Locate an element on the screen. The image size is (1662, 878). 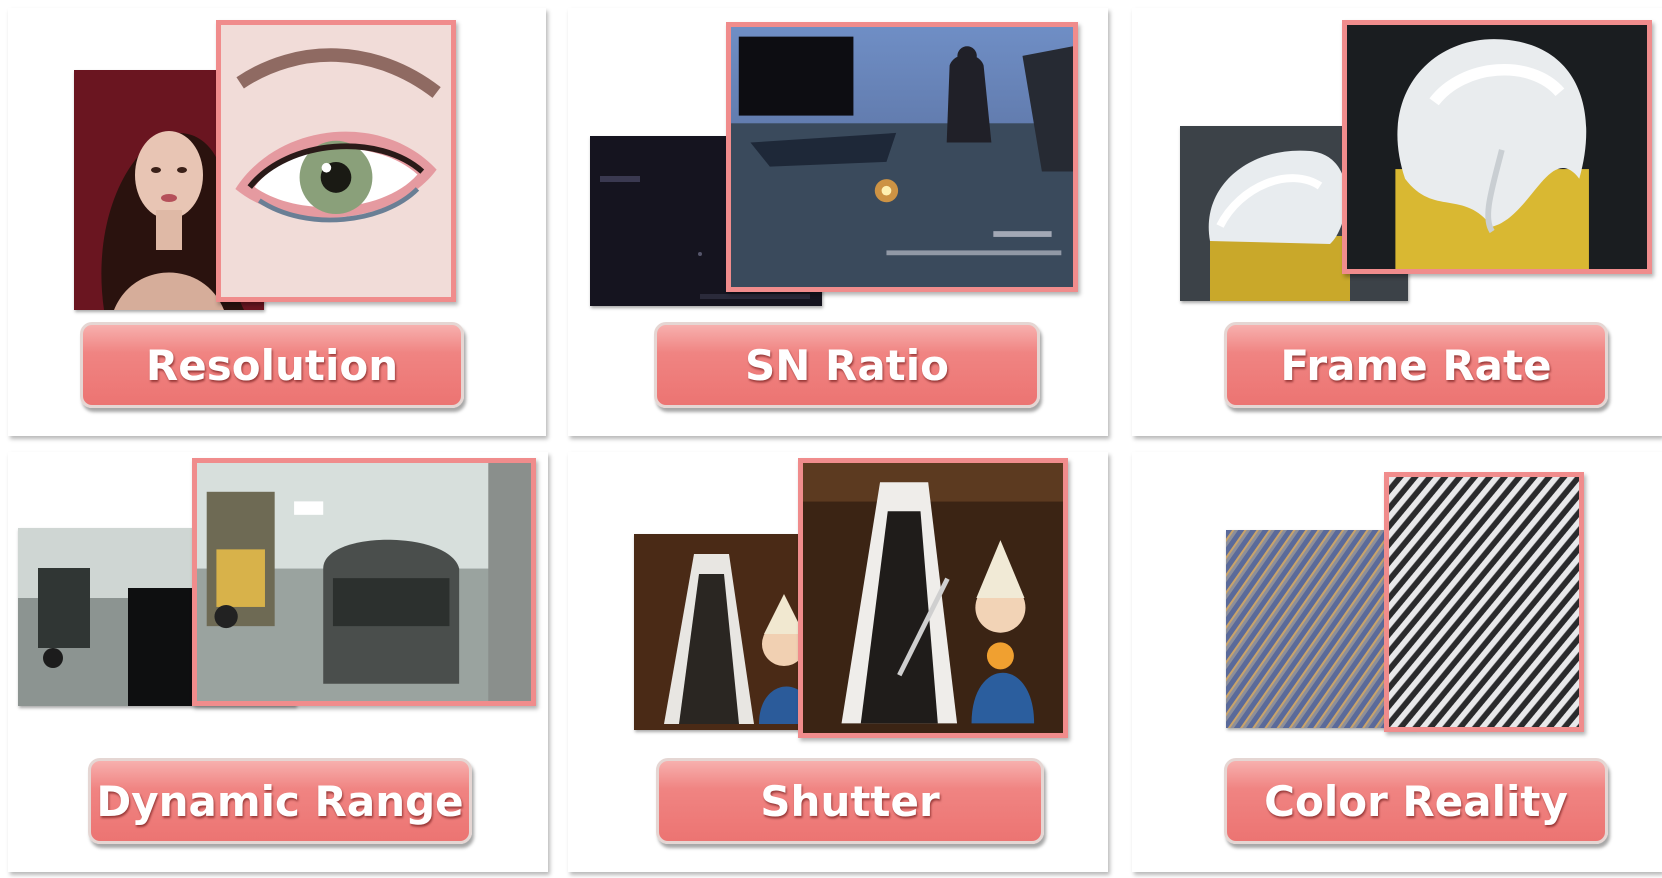
color-reality-label: Color Reality is located at coordinates (1416, 801).